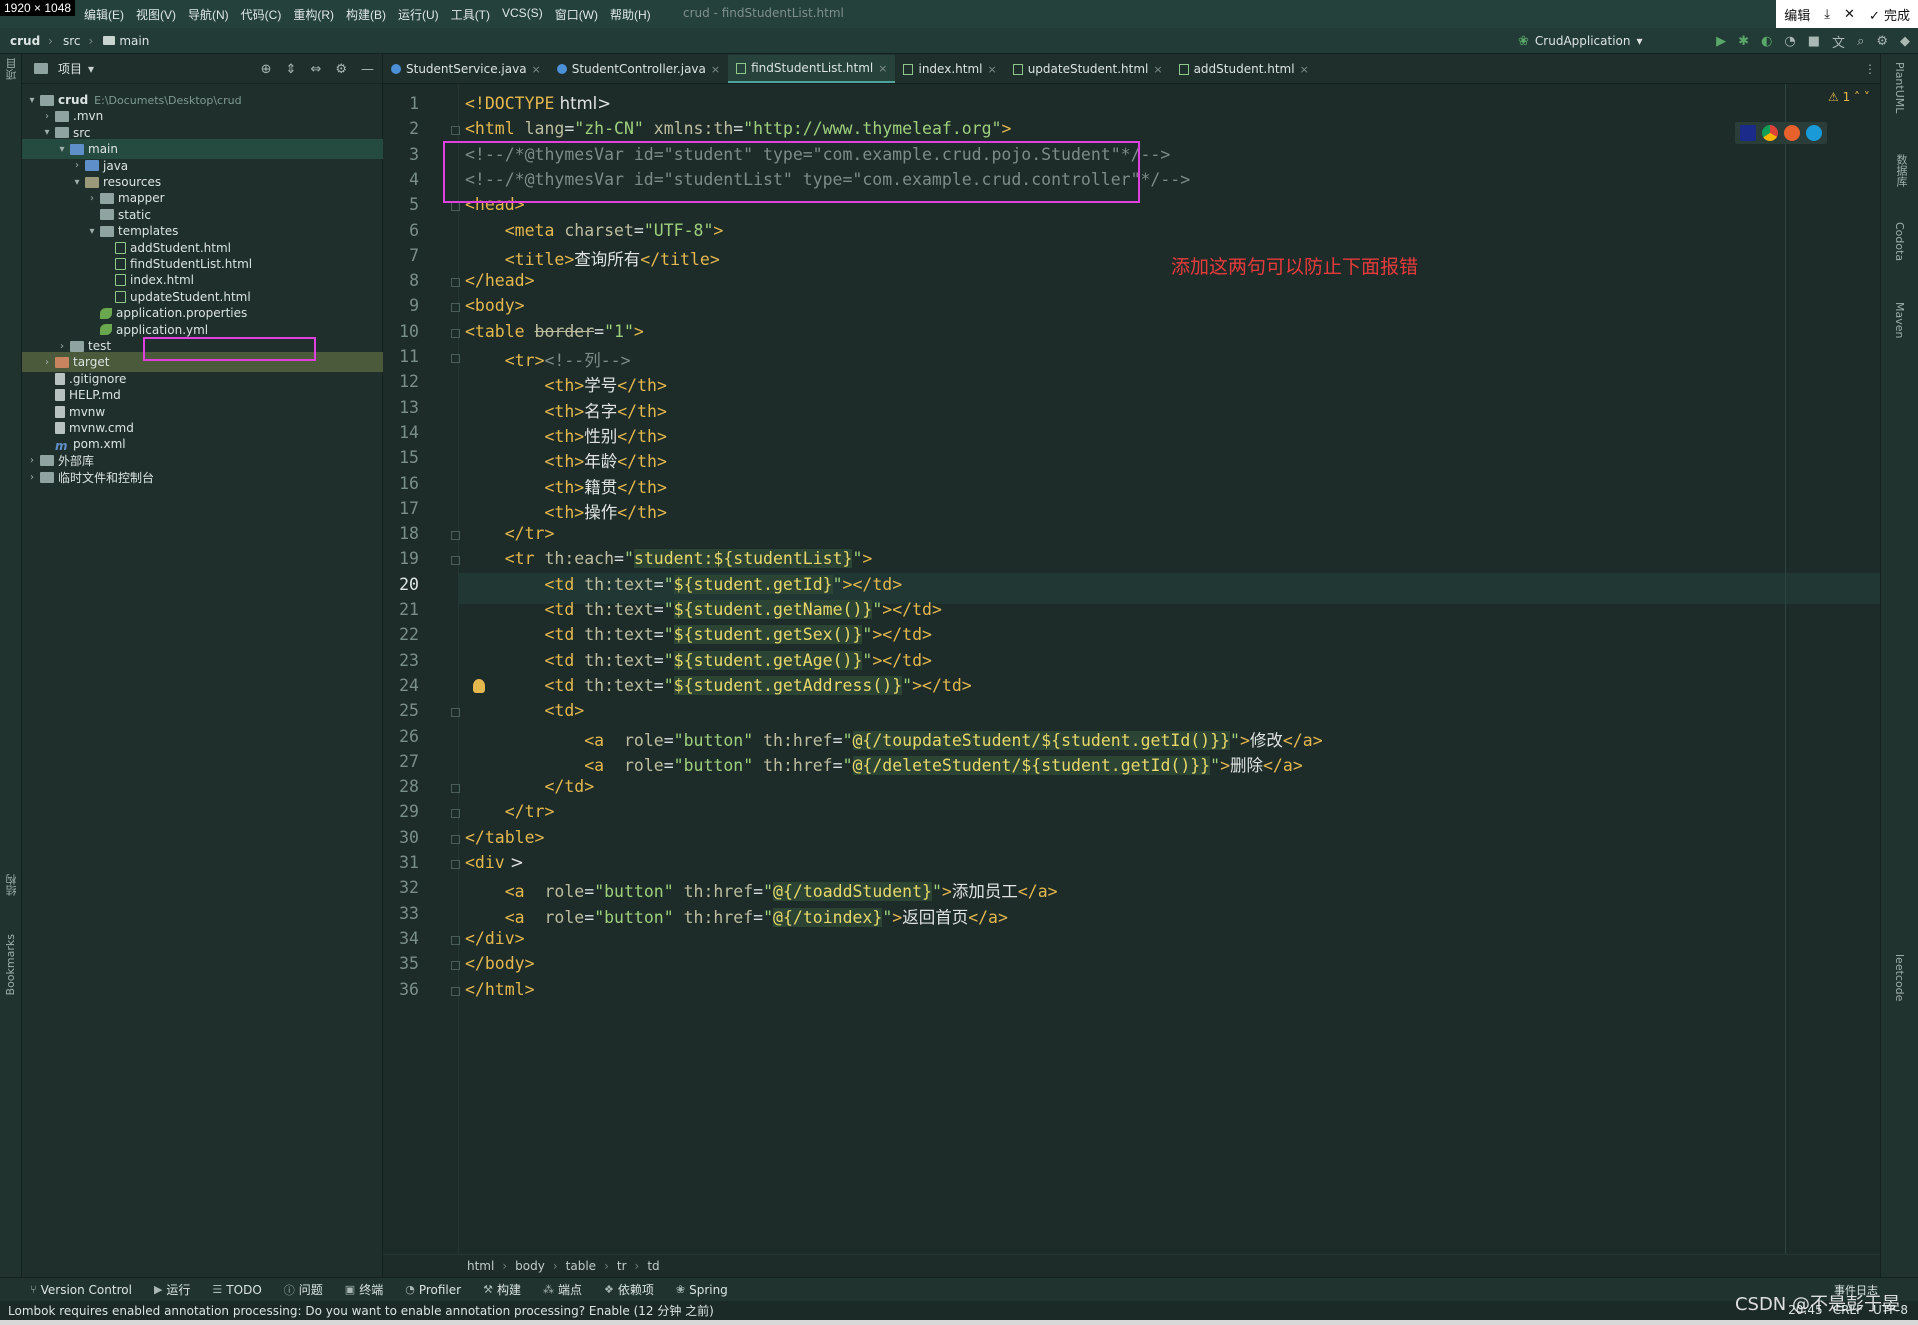  I want to click on bottom-tool-tab: ⓘ 问题, so click(303, 1289).